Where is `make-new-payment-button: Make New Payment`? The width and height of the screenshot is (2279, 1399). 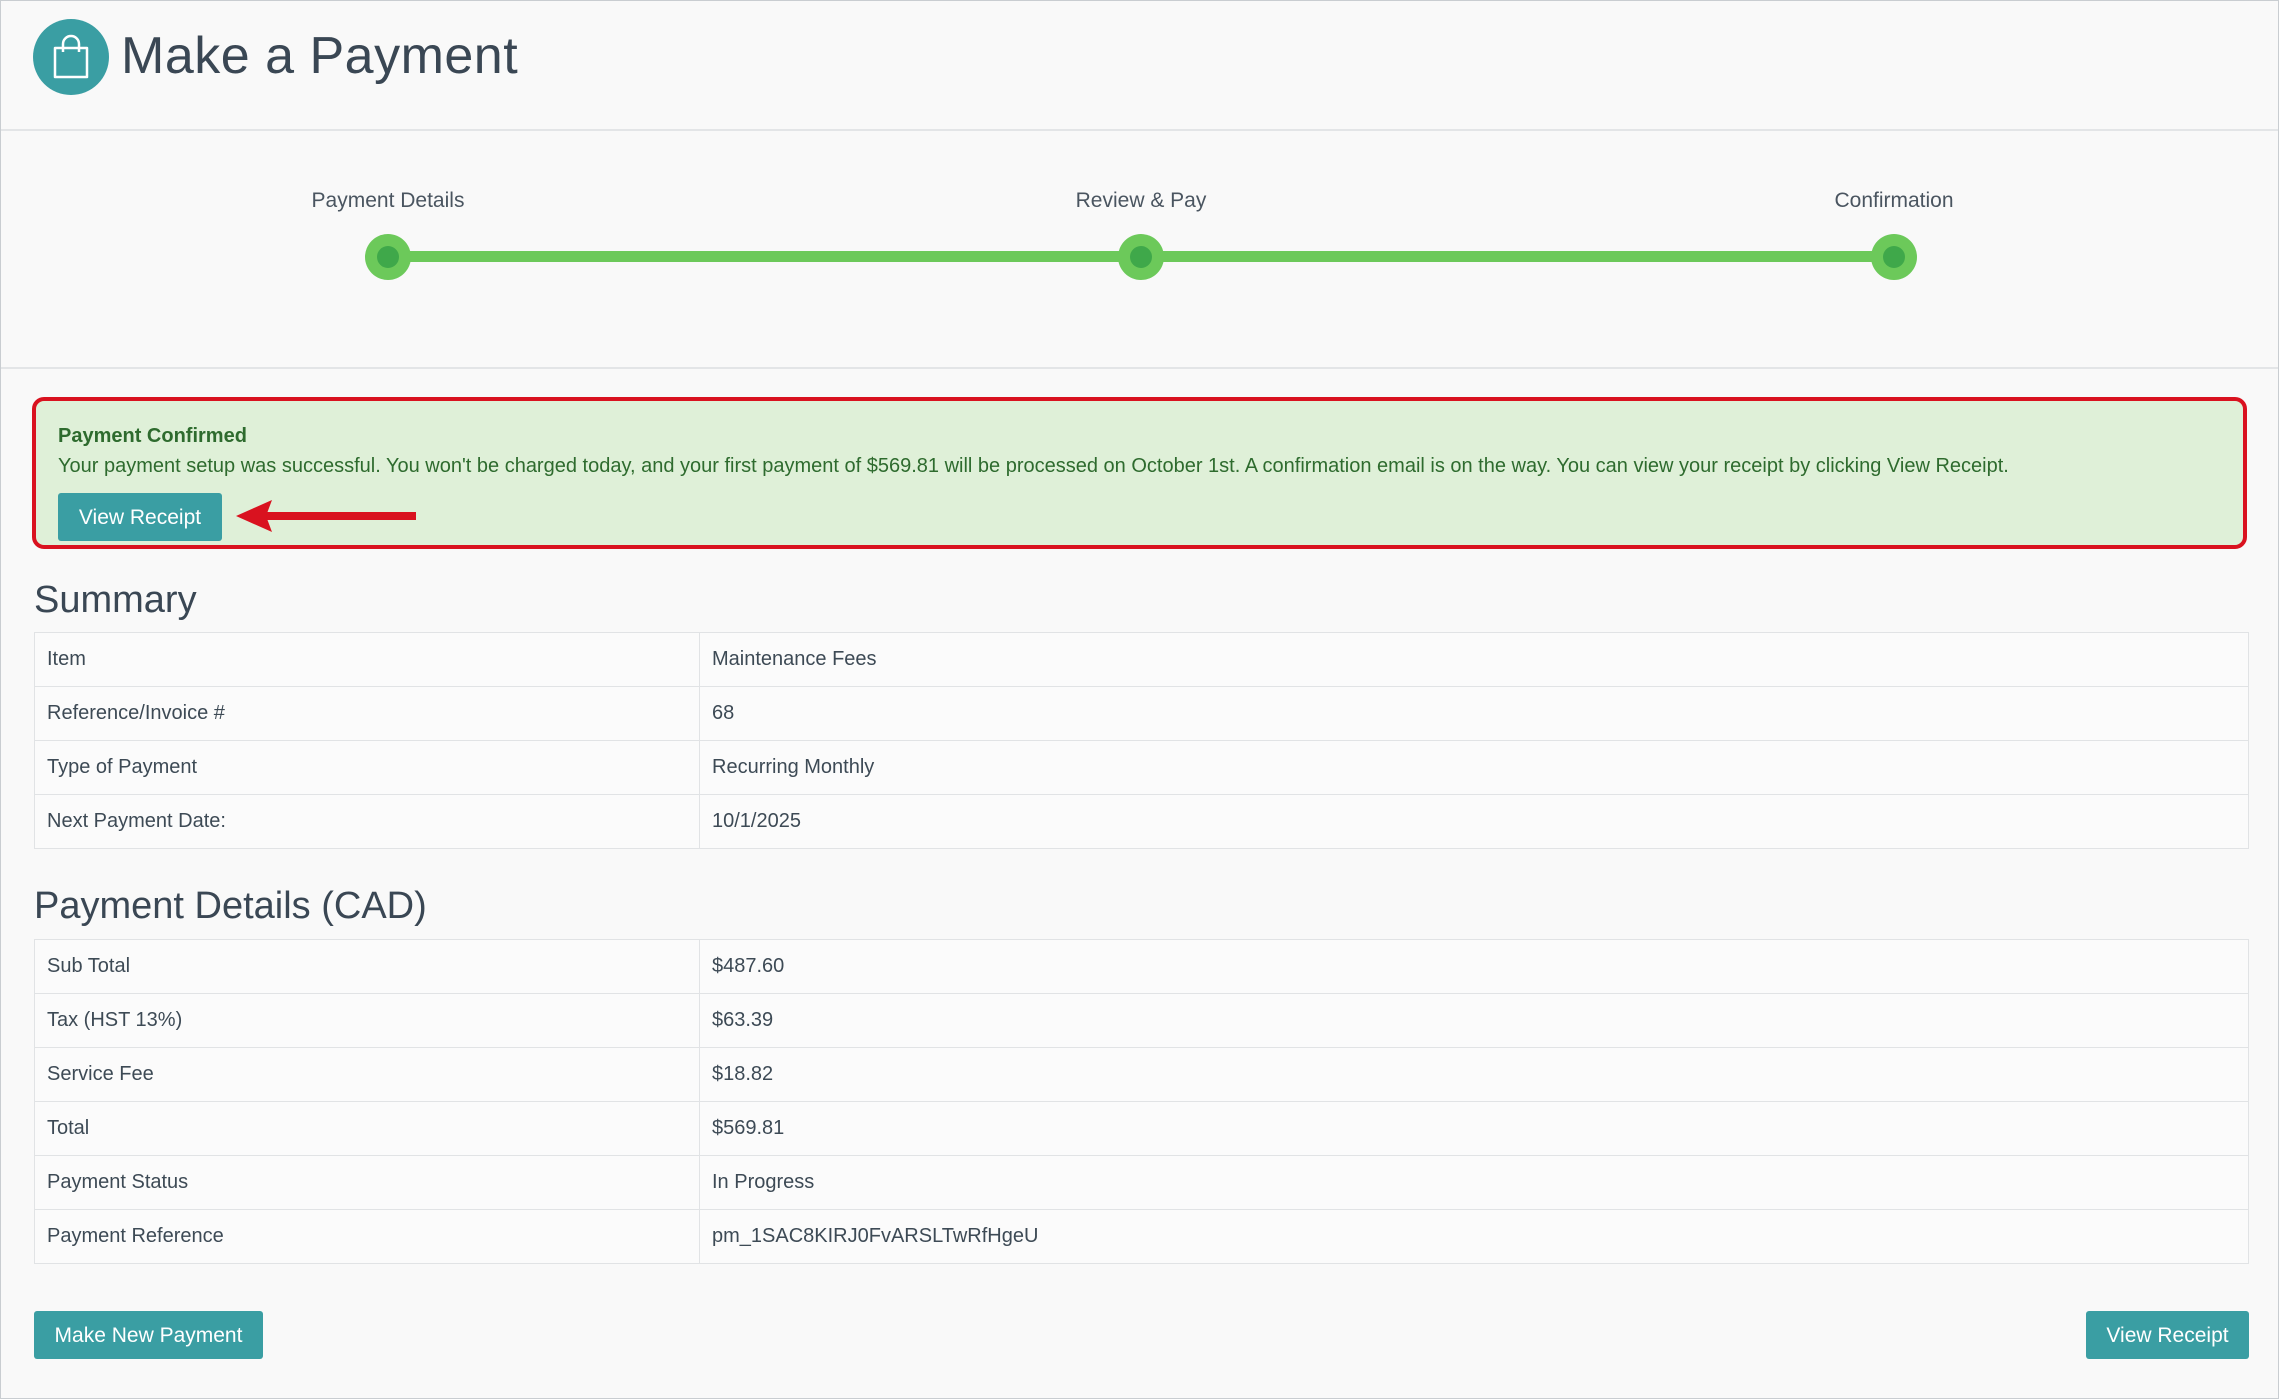
make-new-payment-button: Make New Payment is located at coordinates (148, 1335).